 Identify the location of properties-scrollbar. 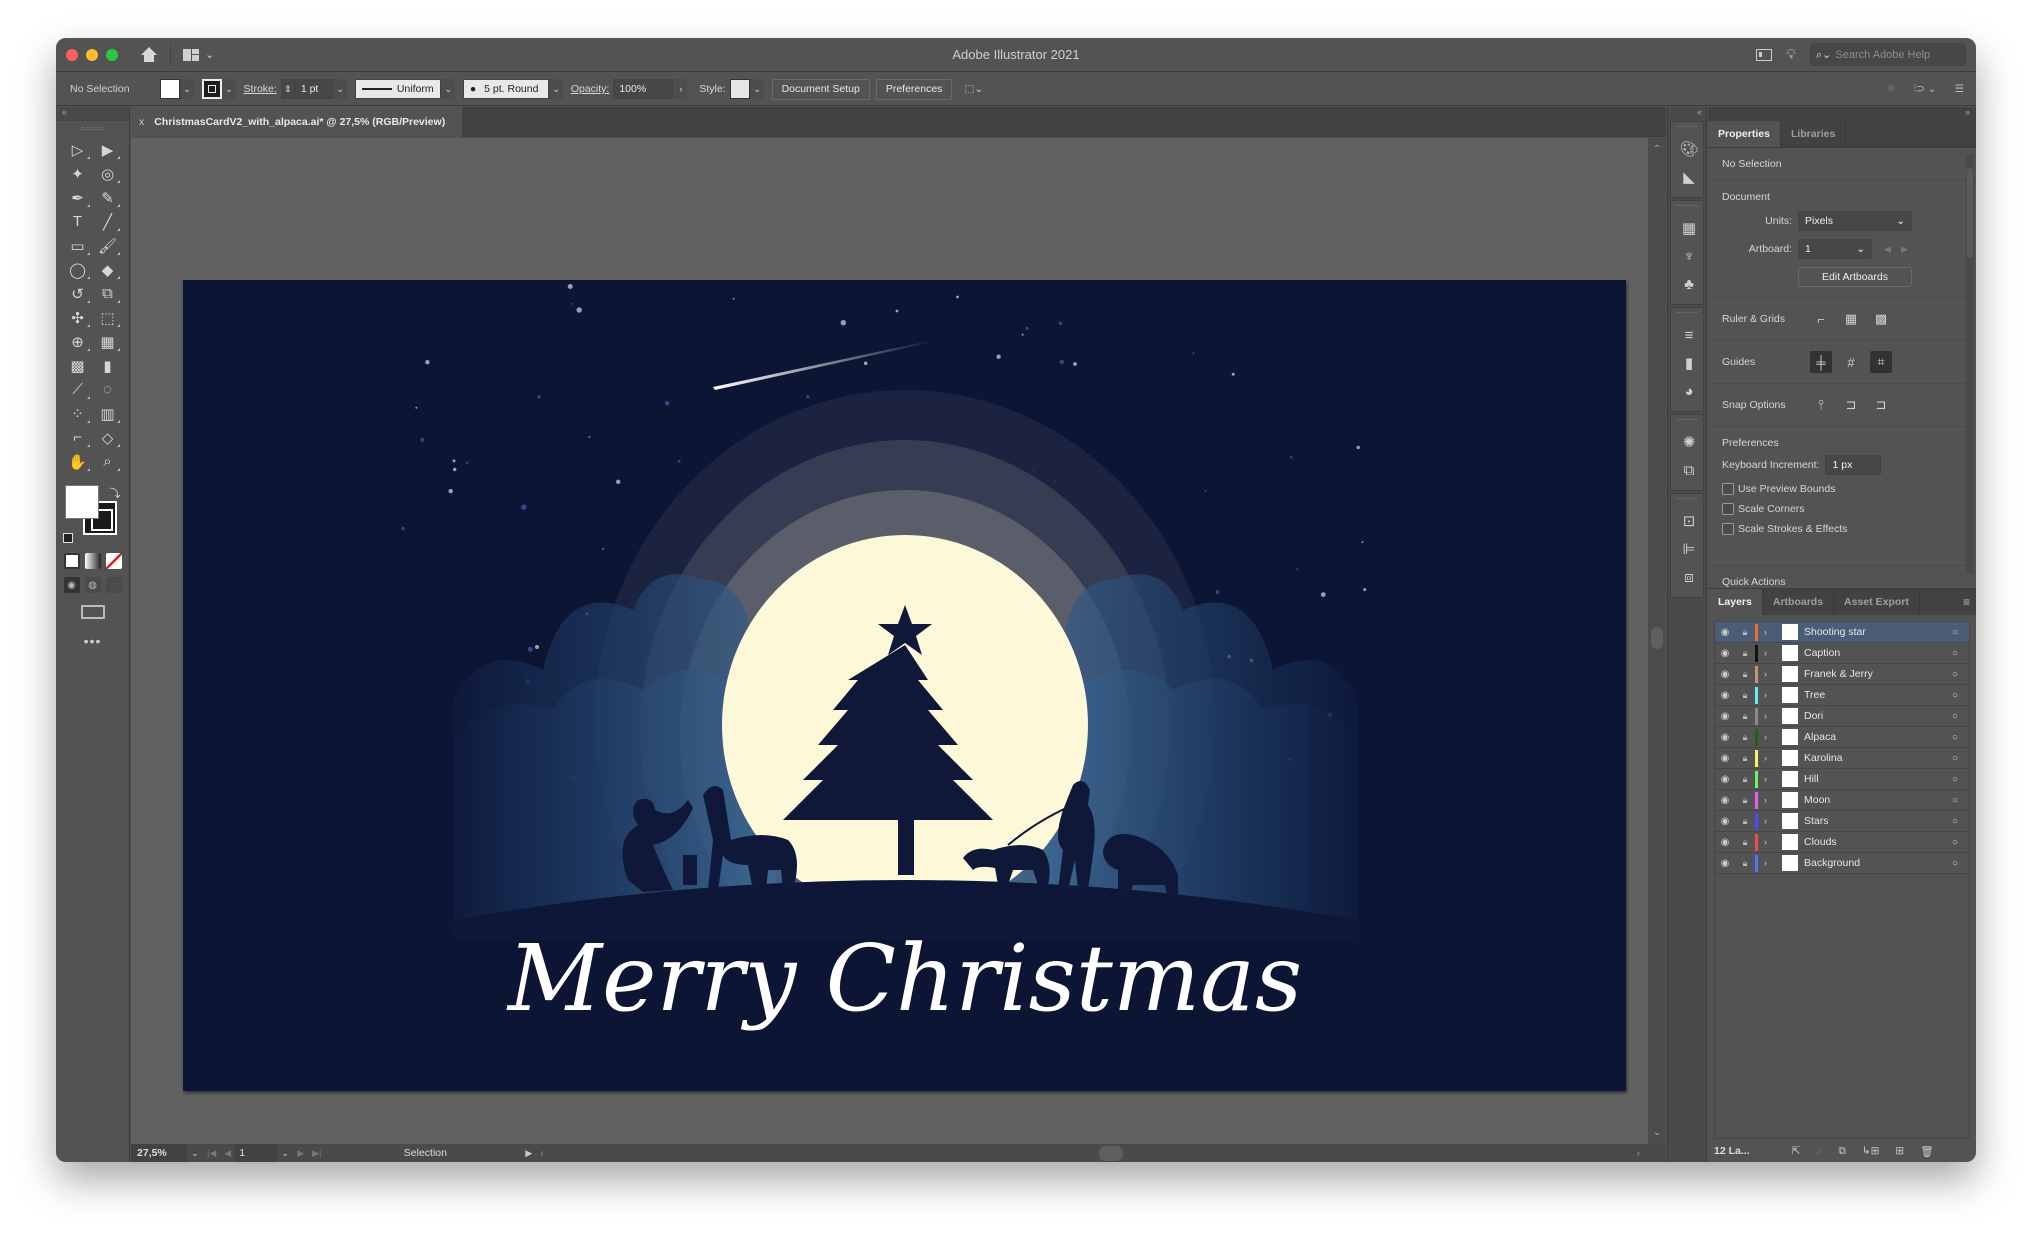
(1970, 364).